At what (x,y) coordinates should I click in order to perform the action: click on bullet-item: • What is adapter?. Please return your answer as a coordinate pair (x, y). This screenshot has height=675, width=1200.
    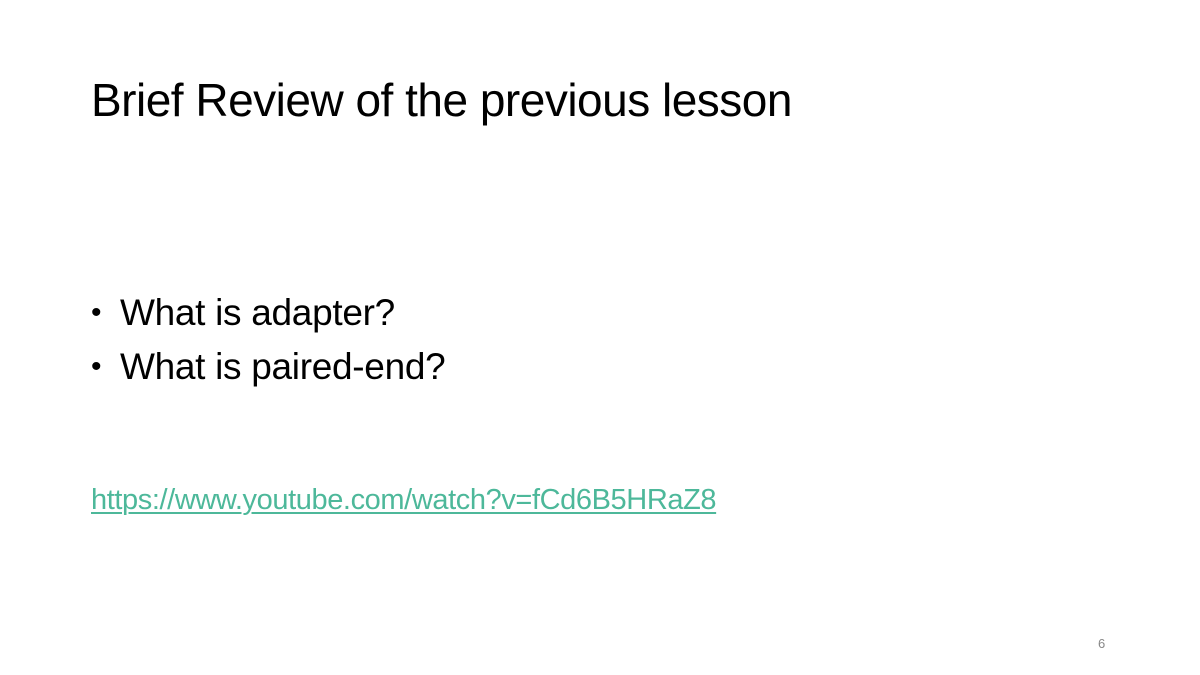
    Looking at the image, I should click on (268, 313).